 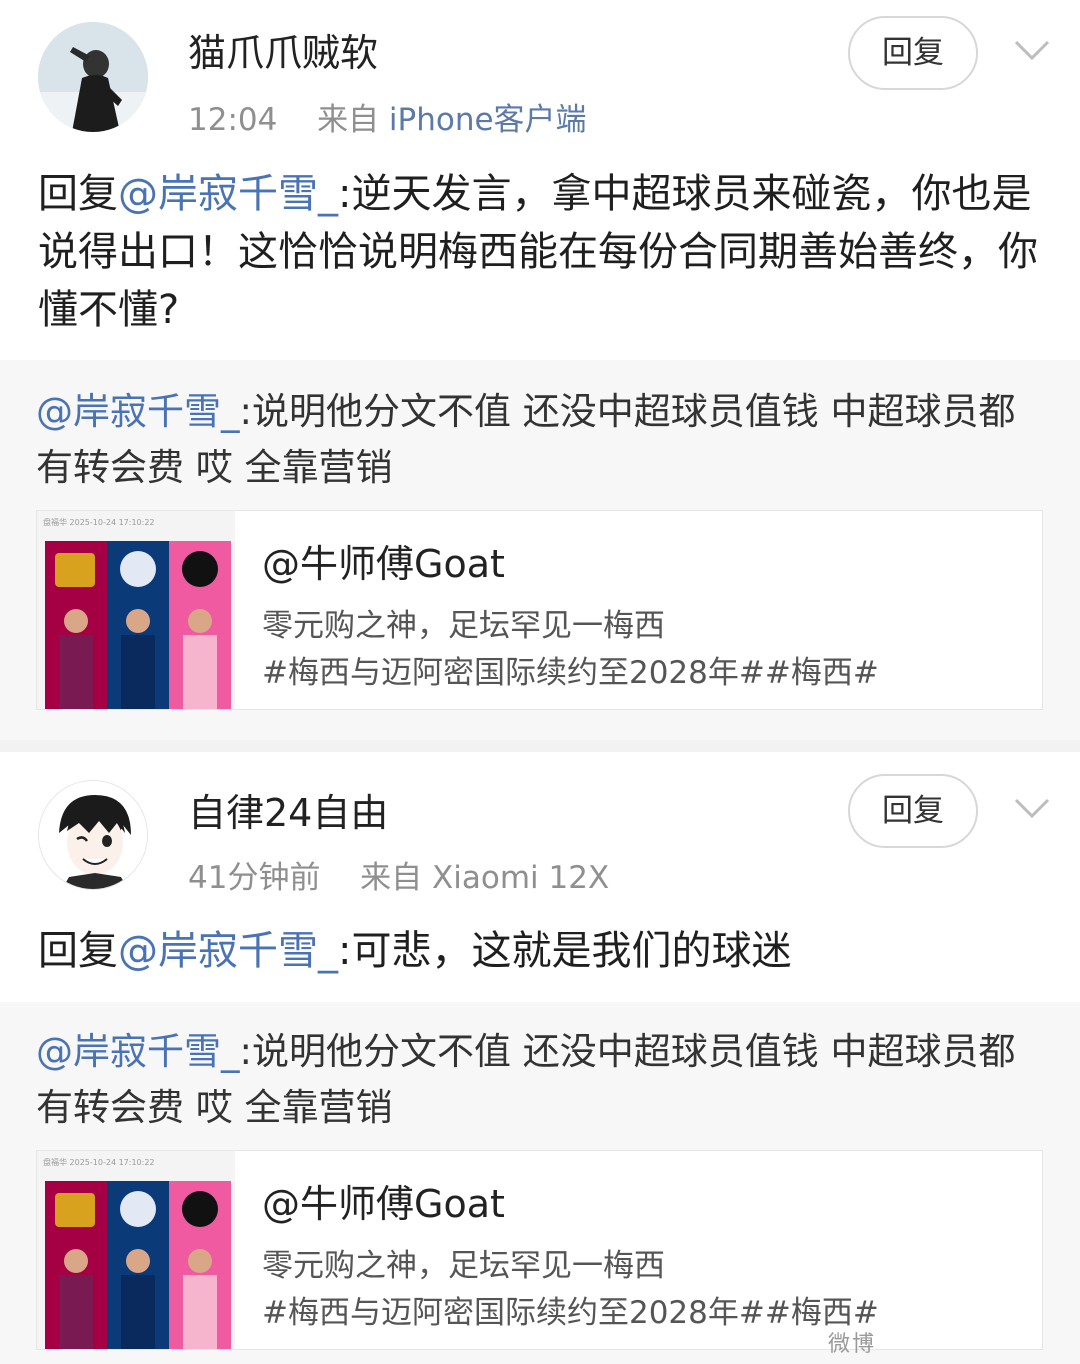 What do you see at coordinates (254, 878) in the screenshot?
I see `comment-time: 41分钟前` at bounding box center [254, 878].